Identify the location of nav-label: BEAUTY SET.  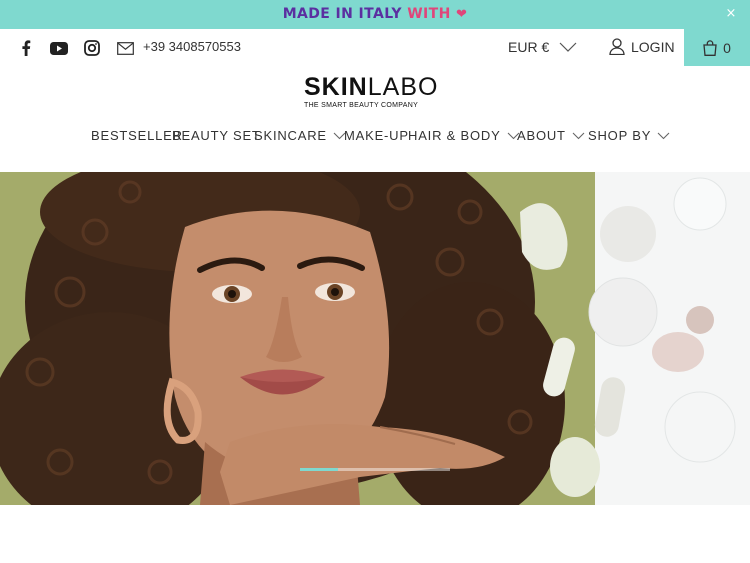
(216, 135).